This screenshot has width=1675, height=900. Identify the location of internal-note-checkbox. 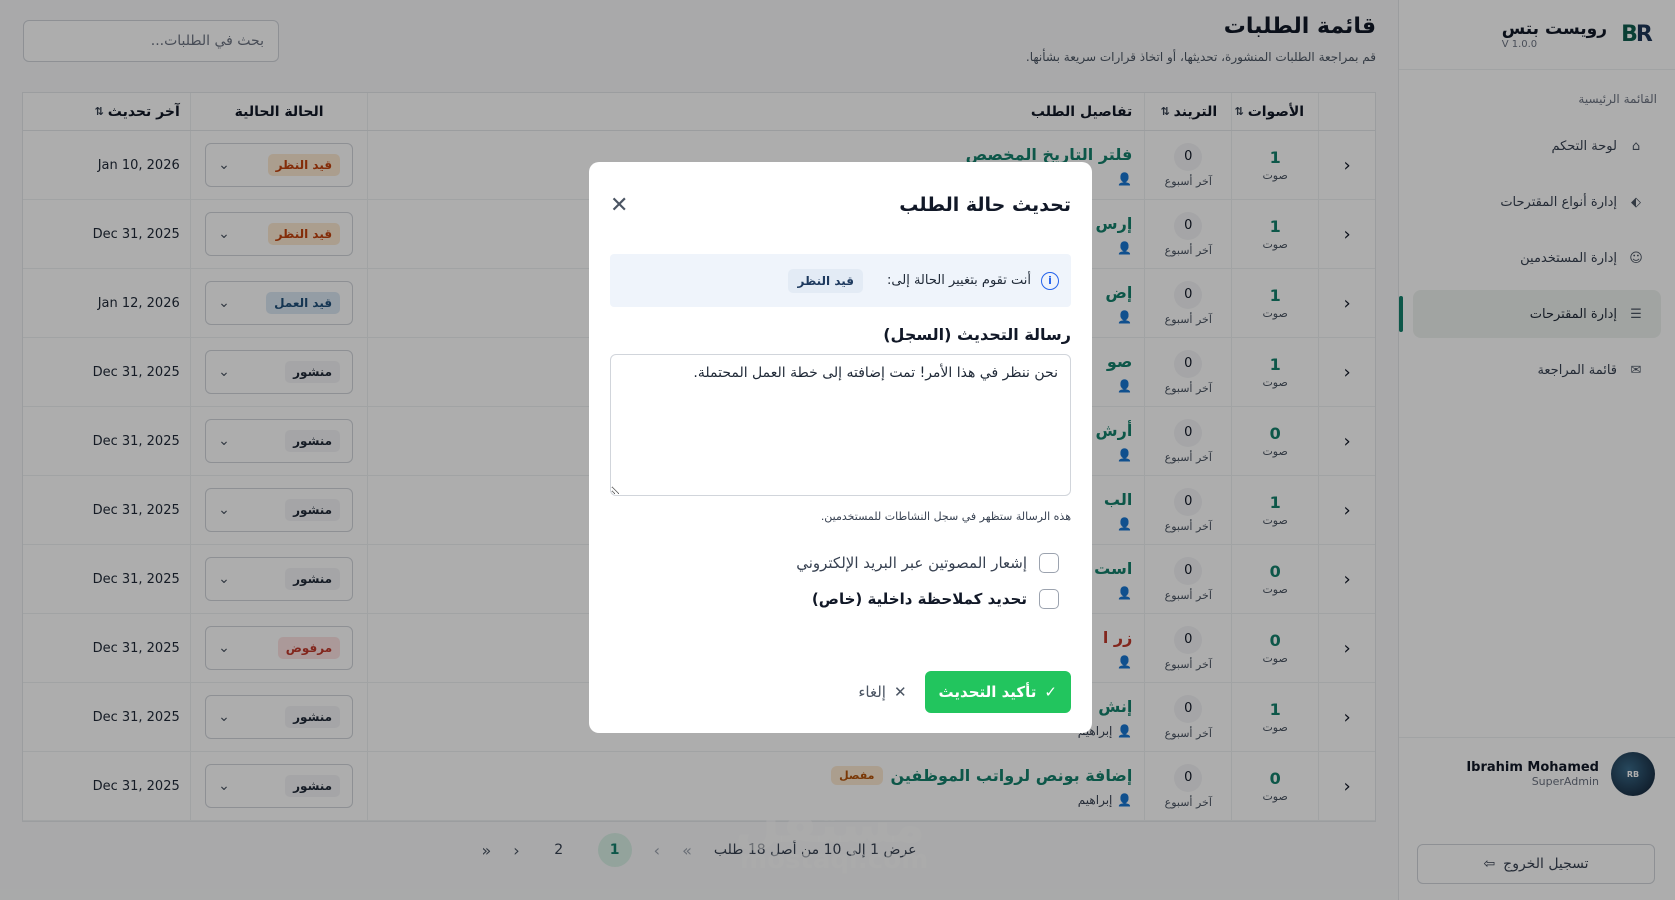
(1049, 599).